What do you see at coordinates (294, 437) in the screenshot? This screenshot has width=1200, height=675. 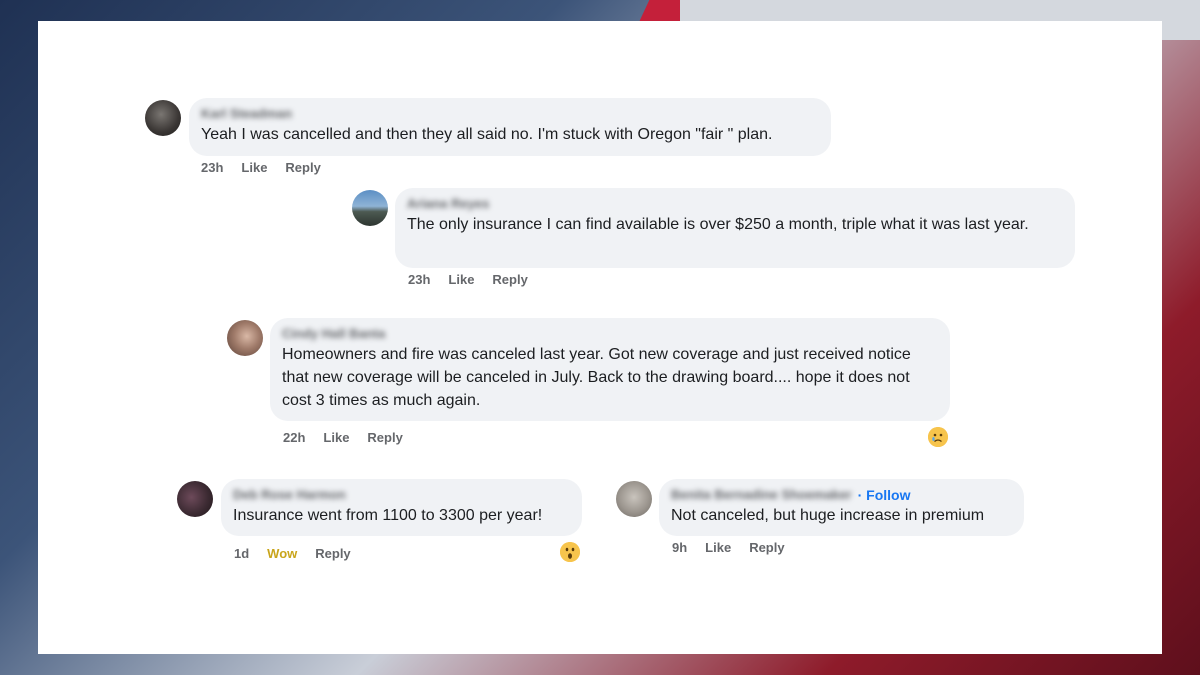 I see `comment-timestamp: 22h` at bounding box center [294, 437].